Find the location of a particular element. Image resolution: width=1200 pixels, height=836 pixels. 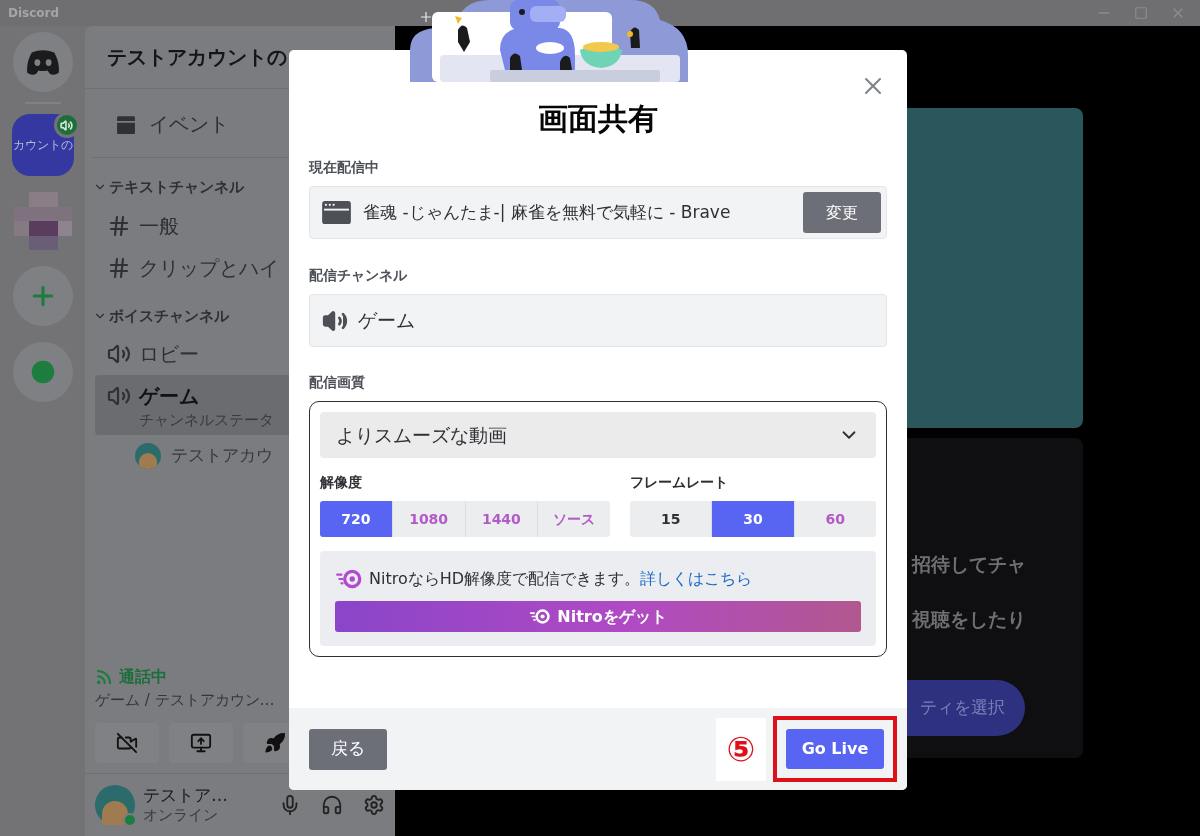

section-label: 配信チャンネル is located at coordinates (358, 275).